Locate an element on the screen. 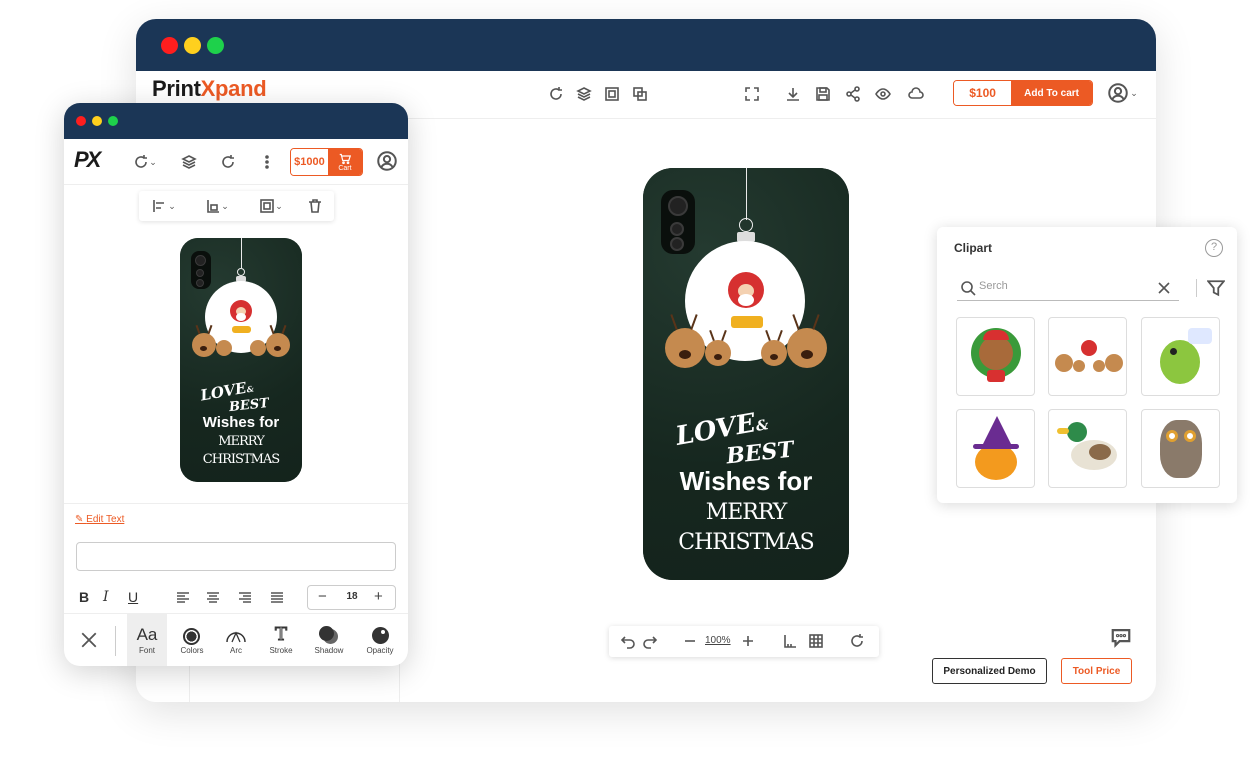 This screenshot has height=766, width=1252. mobile-layers-icon is located at coordinates (189, 162).